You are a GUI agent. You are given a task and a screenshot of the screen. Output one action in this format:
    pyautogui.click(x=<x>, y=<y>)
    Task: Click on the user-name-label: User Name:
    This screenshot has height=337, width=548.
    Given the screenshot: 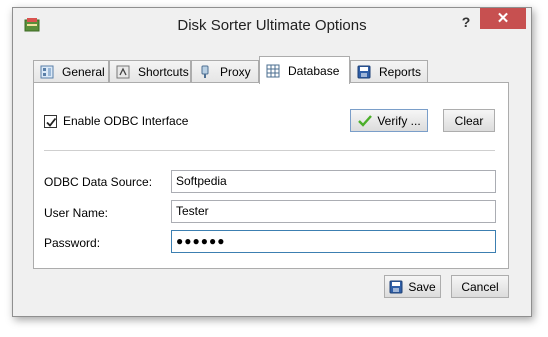 What is the action you would take?
    pyautogui.click(x=76, y=213)
    